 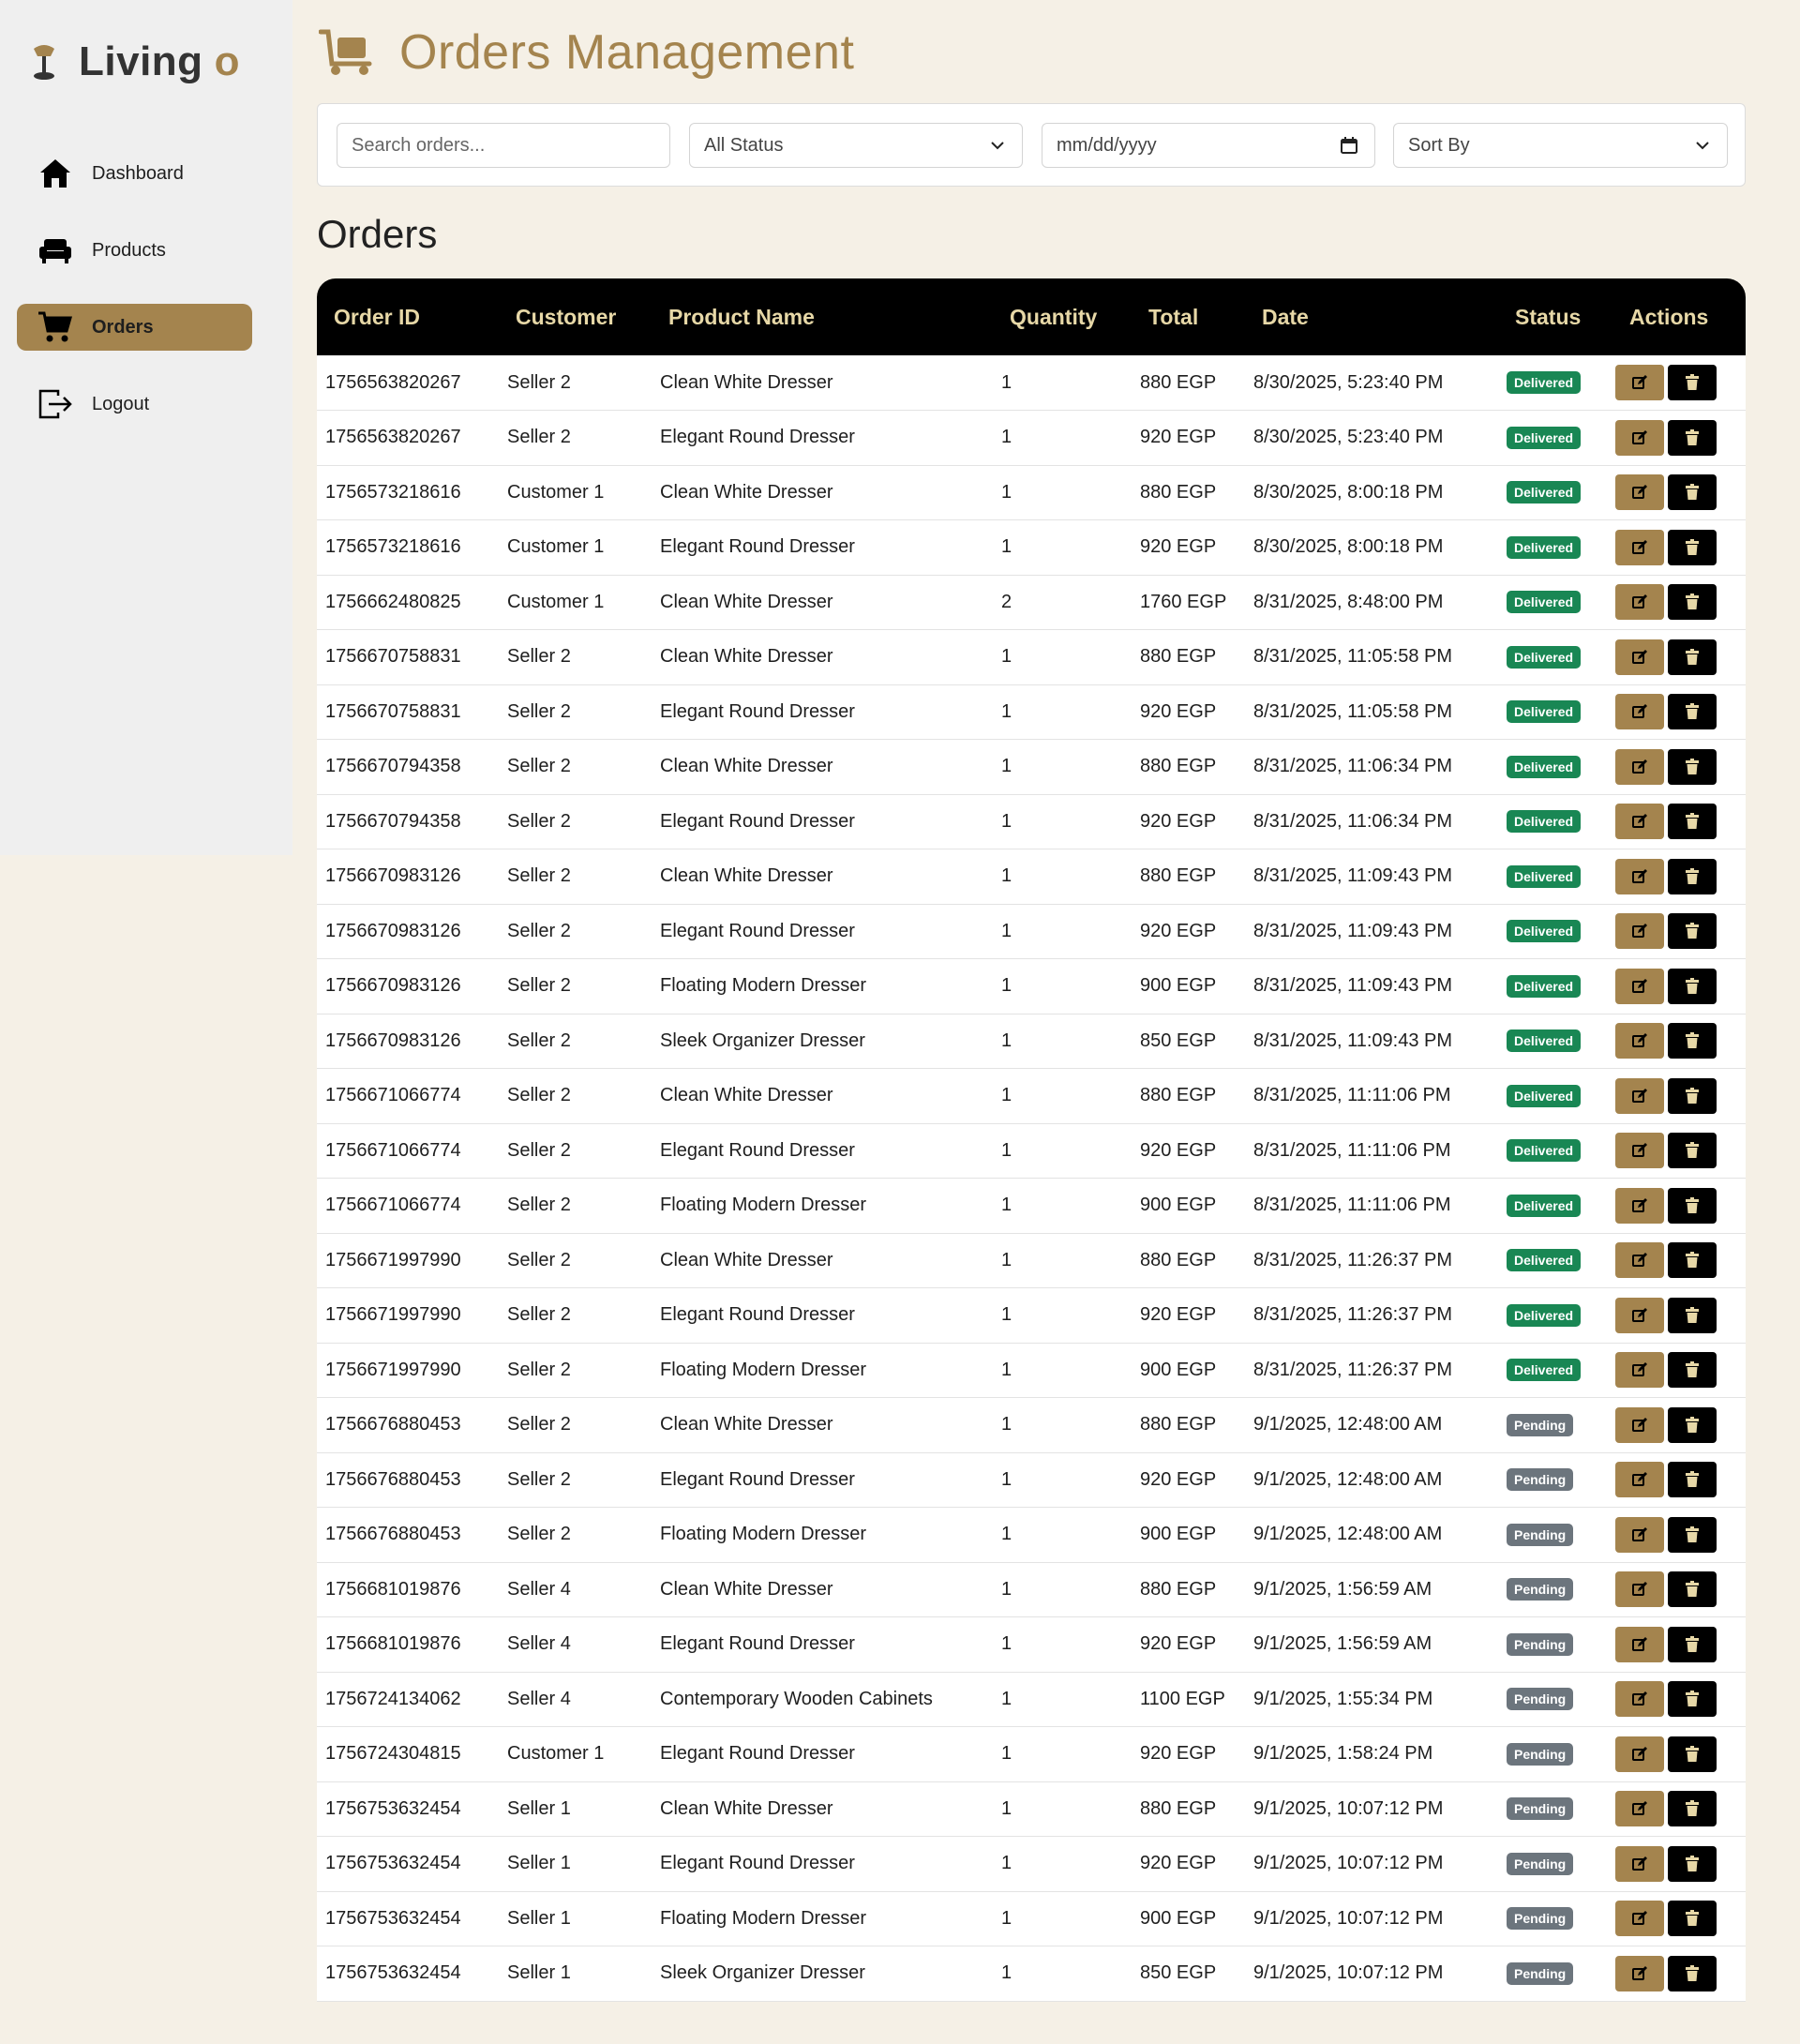 I want to click on cell-actions, so click(x=1679, y=1480).